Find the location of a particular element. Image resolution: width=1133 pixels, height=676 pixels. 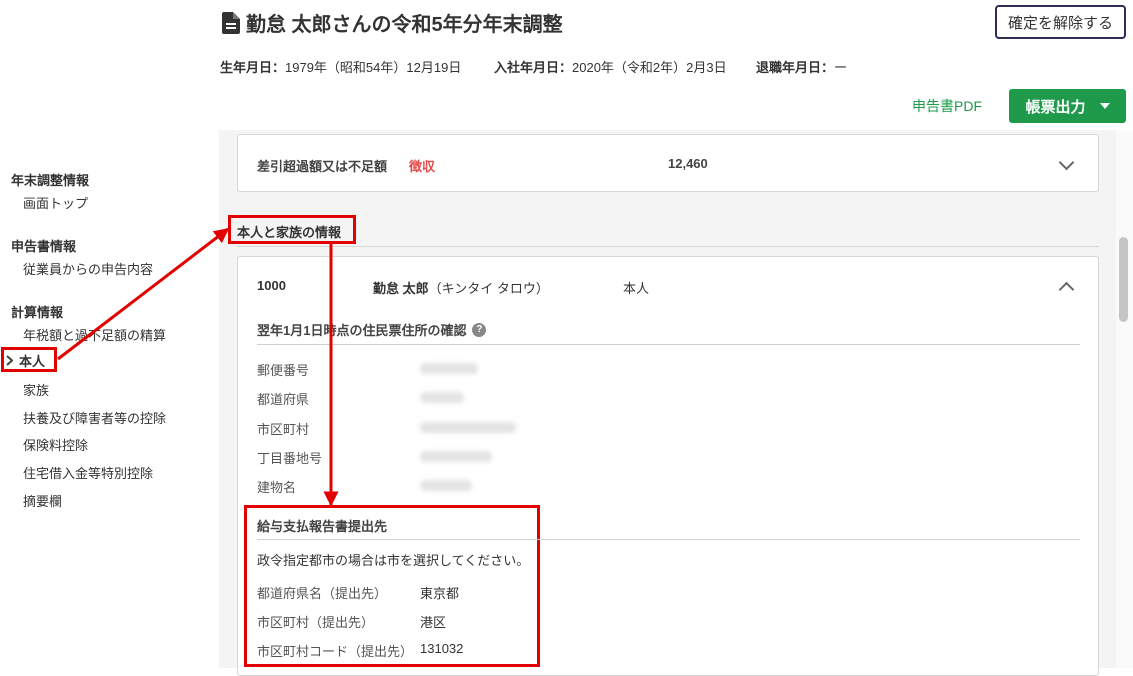

retire-date-value: ー is located at coordinates (841, 67).